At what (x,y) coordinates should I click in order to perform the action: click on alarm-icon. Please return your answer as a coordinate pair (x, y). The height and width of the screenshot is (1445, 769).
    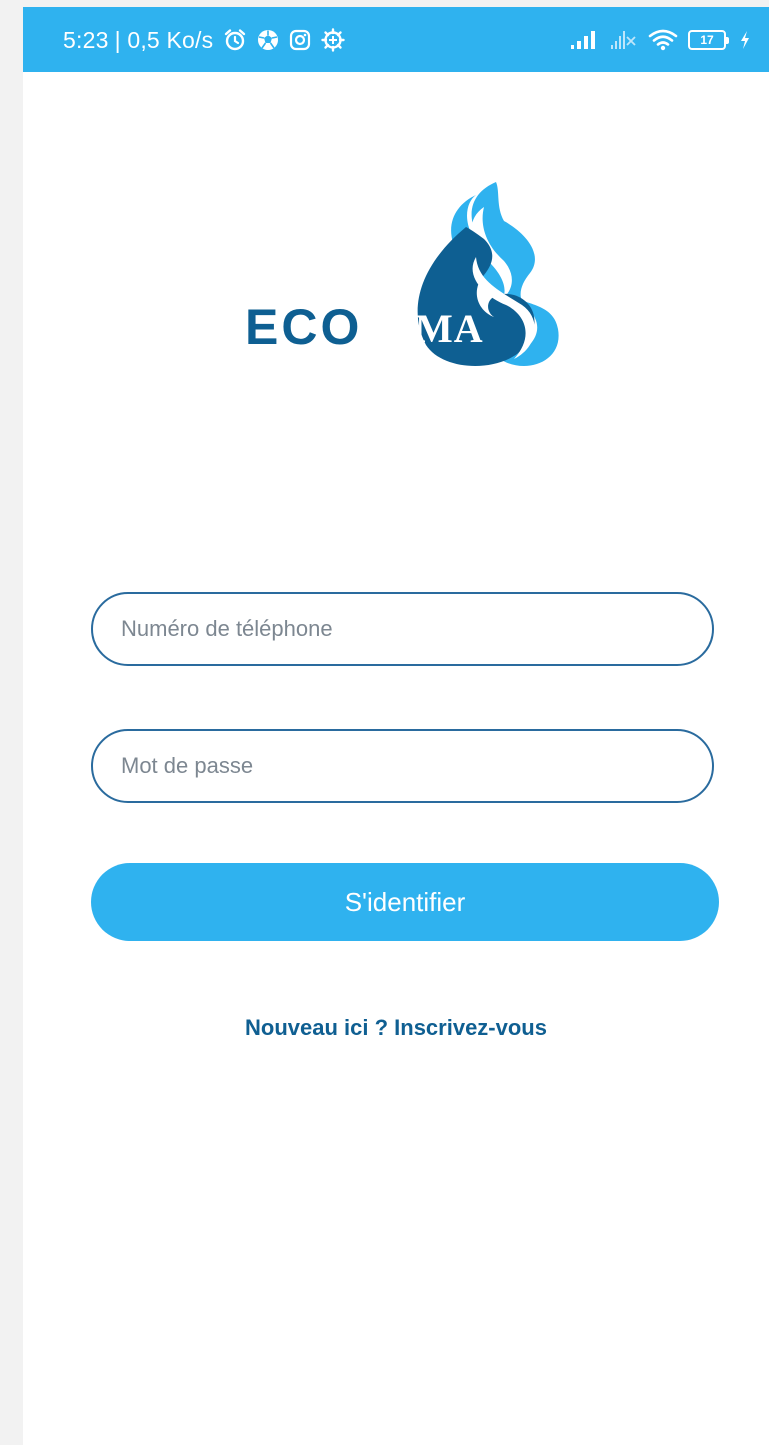
    Looking at the image, I should click on (235, 40).